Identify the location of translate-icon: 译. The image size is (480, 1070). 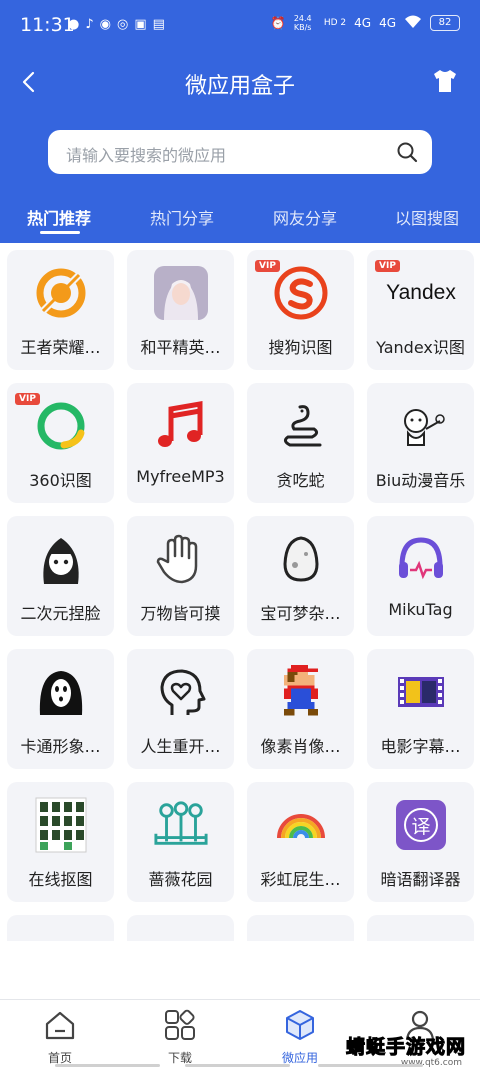
(421, 825).